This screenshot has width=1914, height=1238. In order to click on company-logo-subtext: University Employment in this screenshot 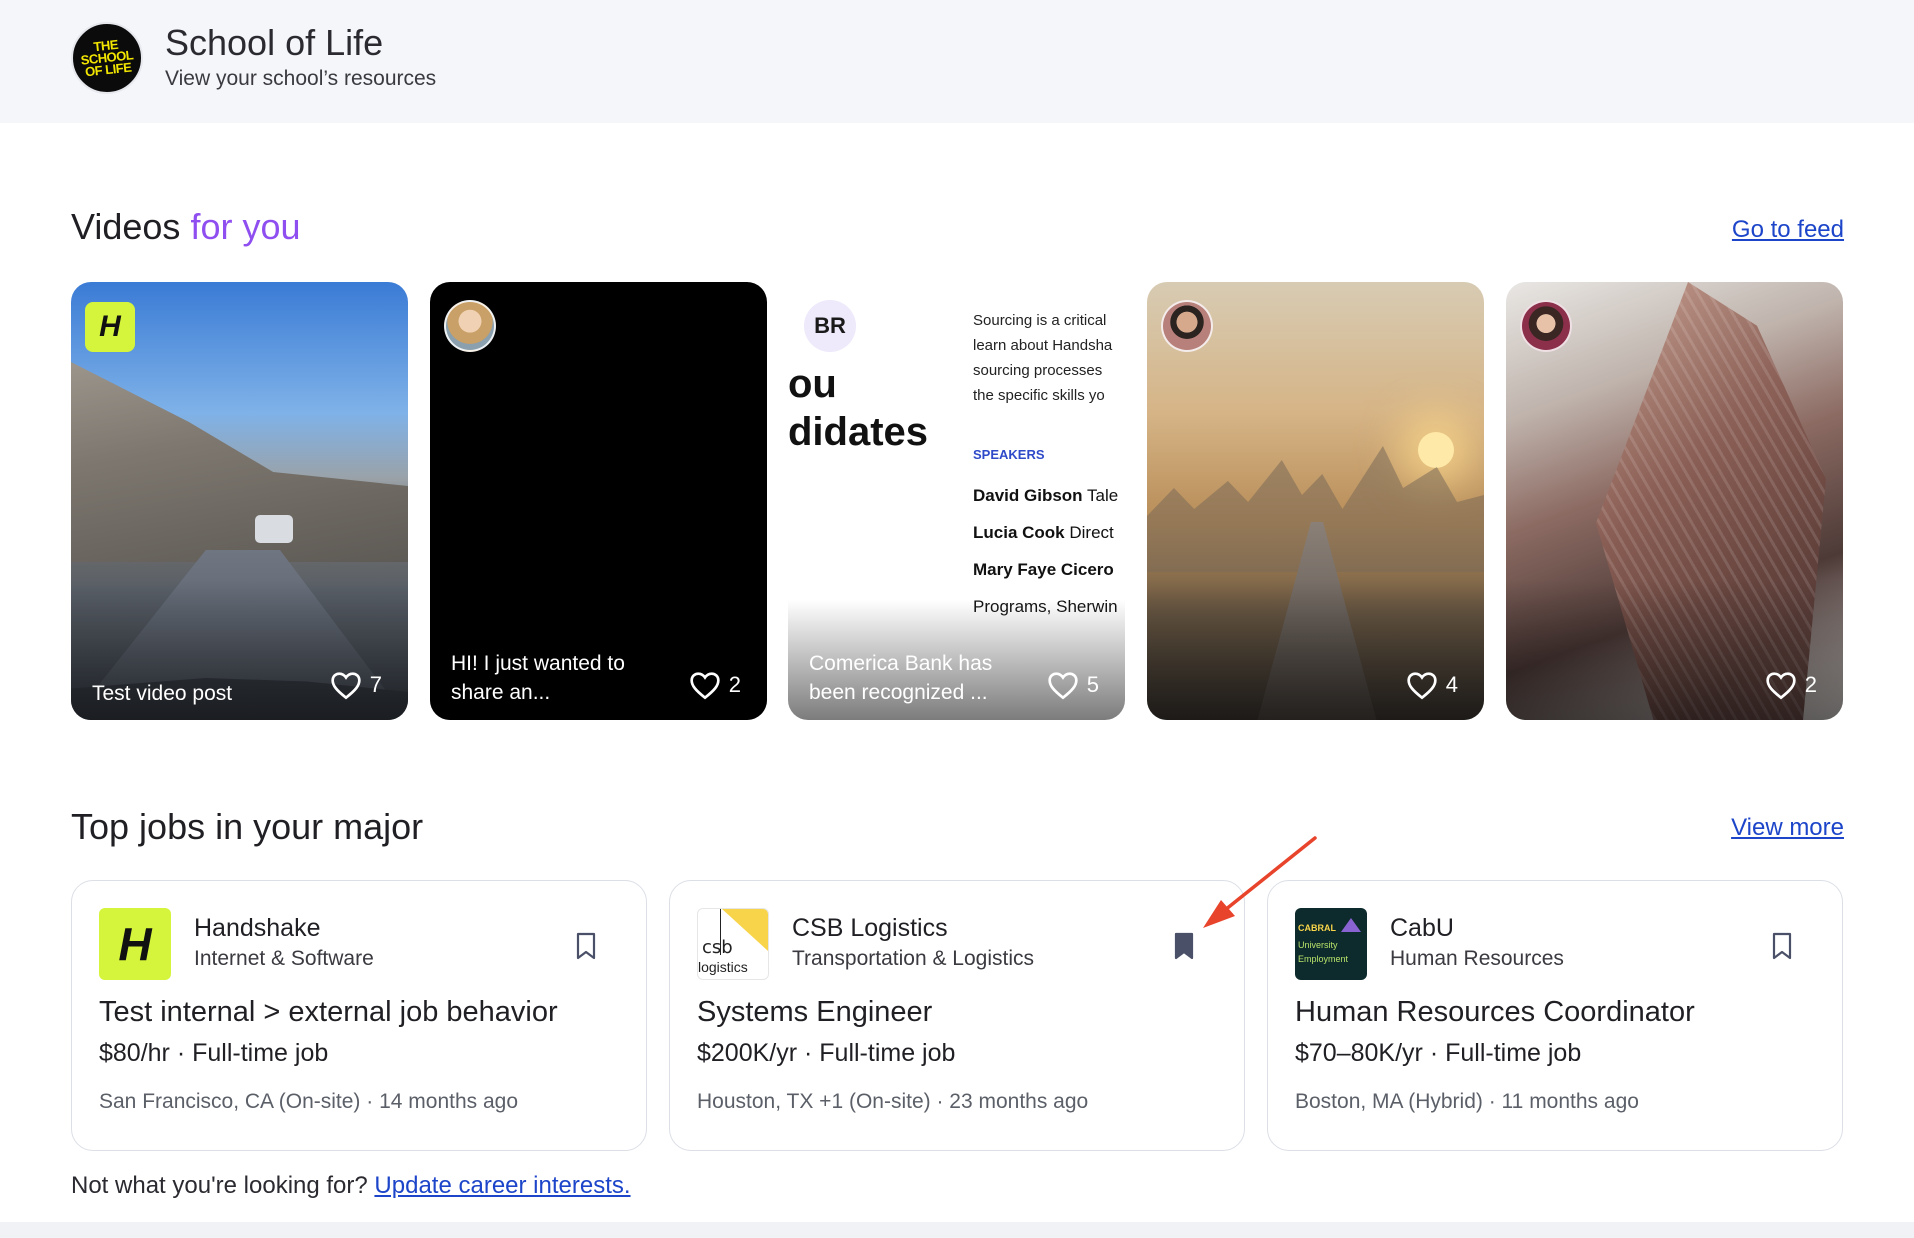, I will do `click(1323, 952)`.